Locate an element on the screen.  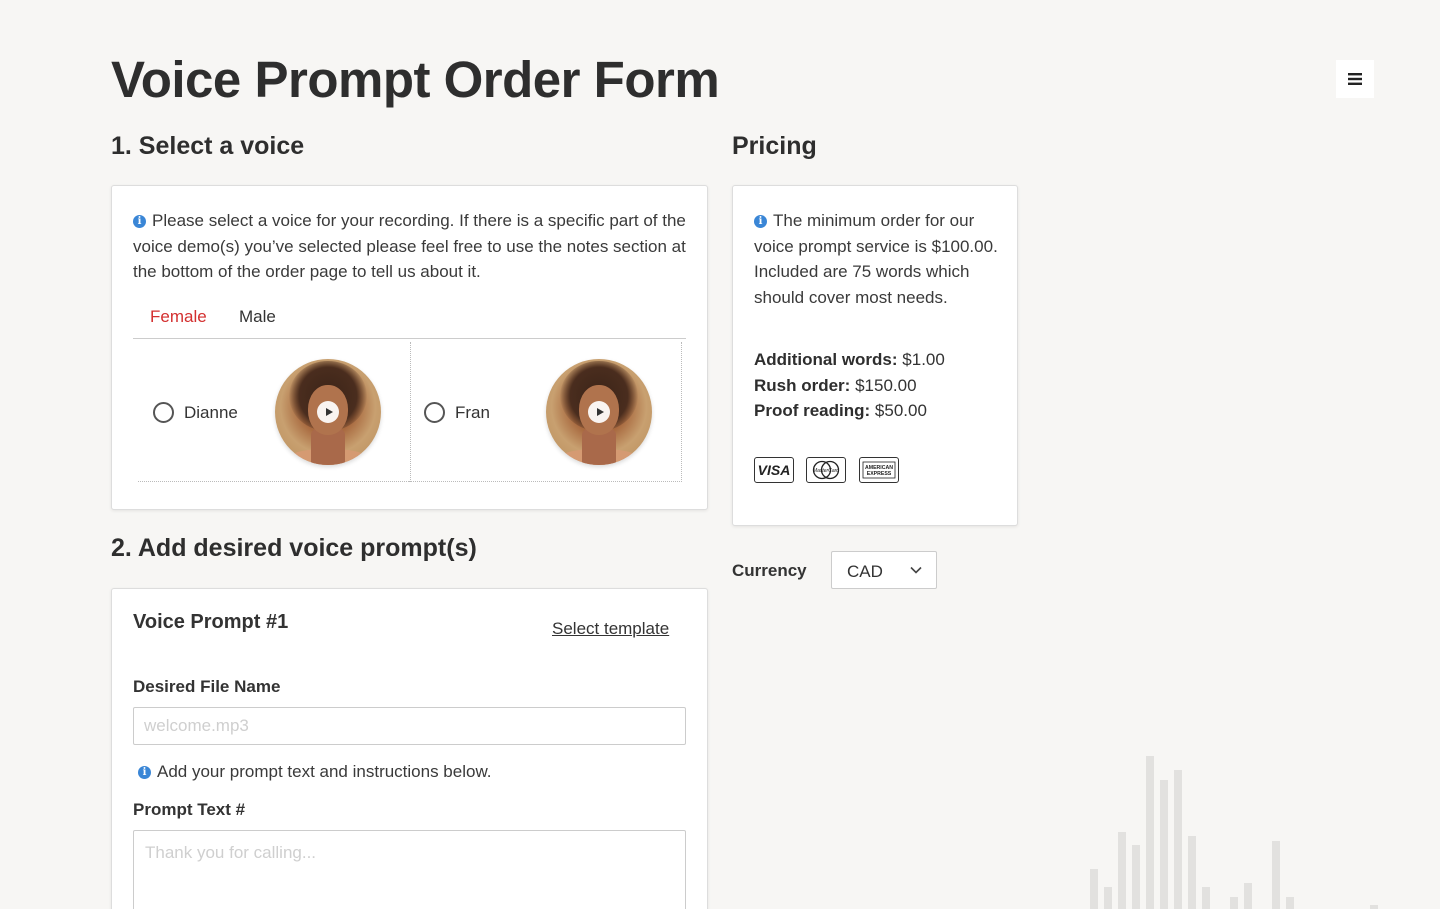
voice-name-fran: Fran is located at coordinates (472, 412).